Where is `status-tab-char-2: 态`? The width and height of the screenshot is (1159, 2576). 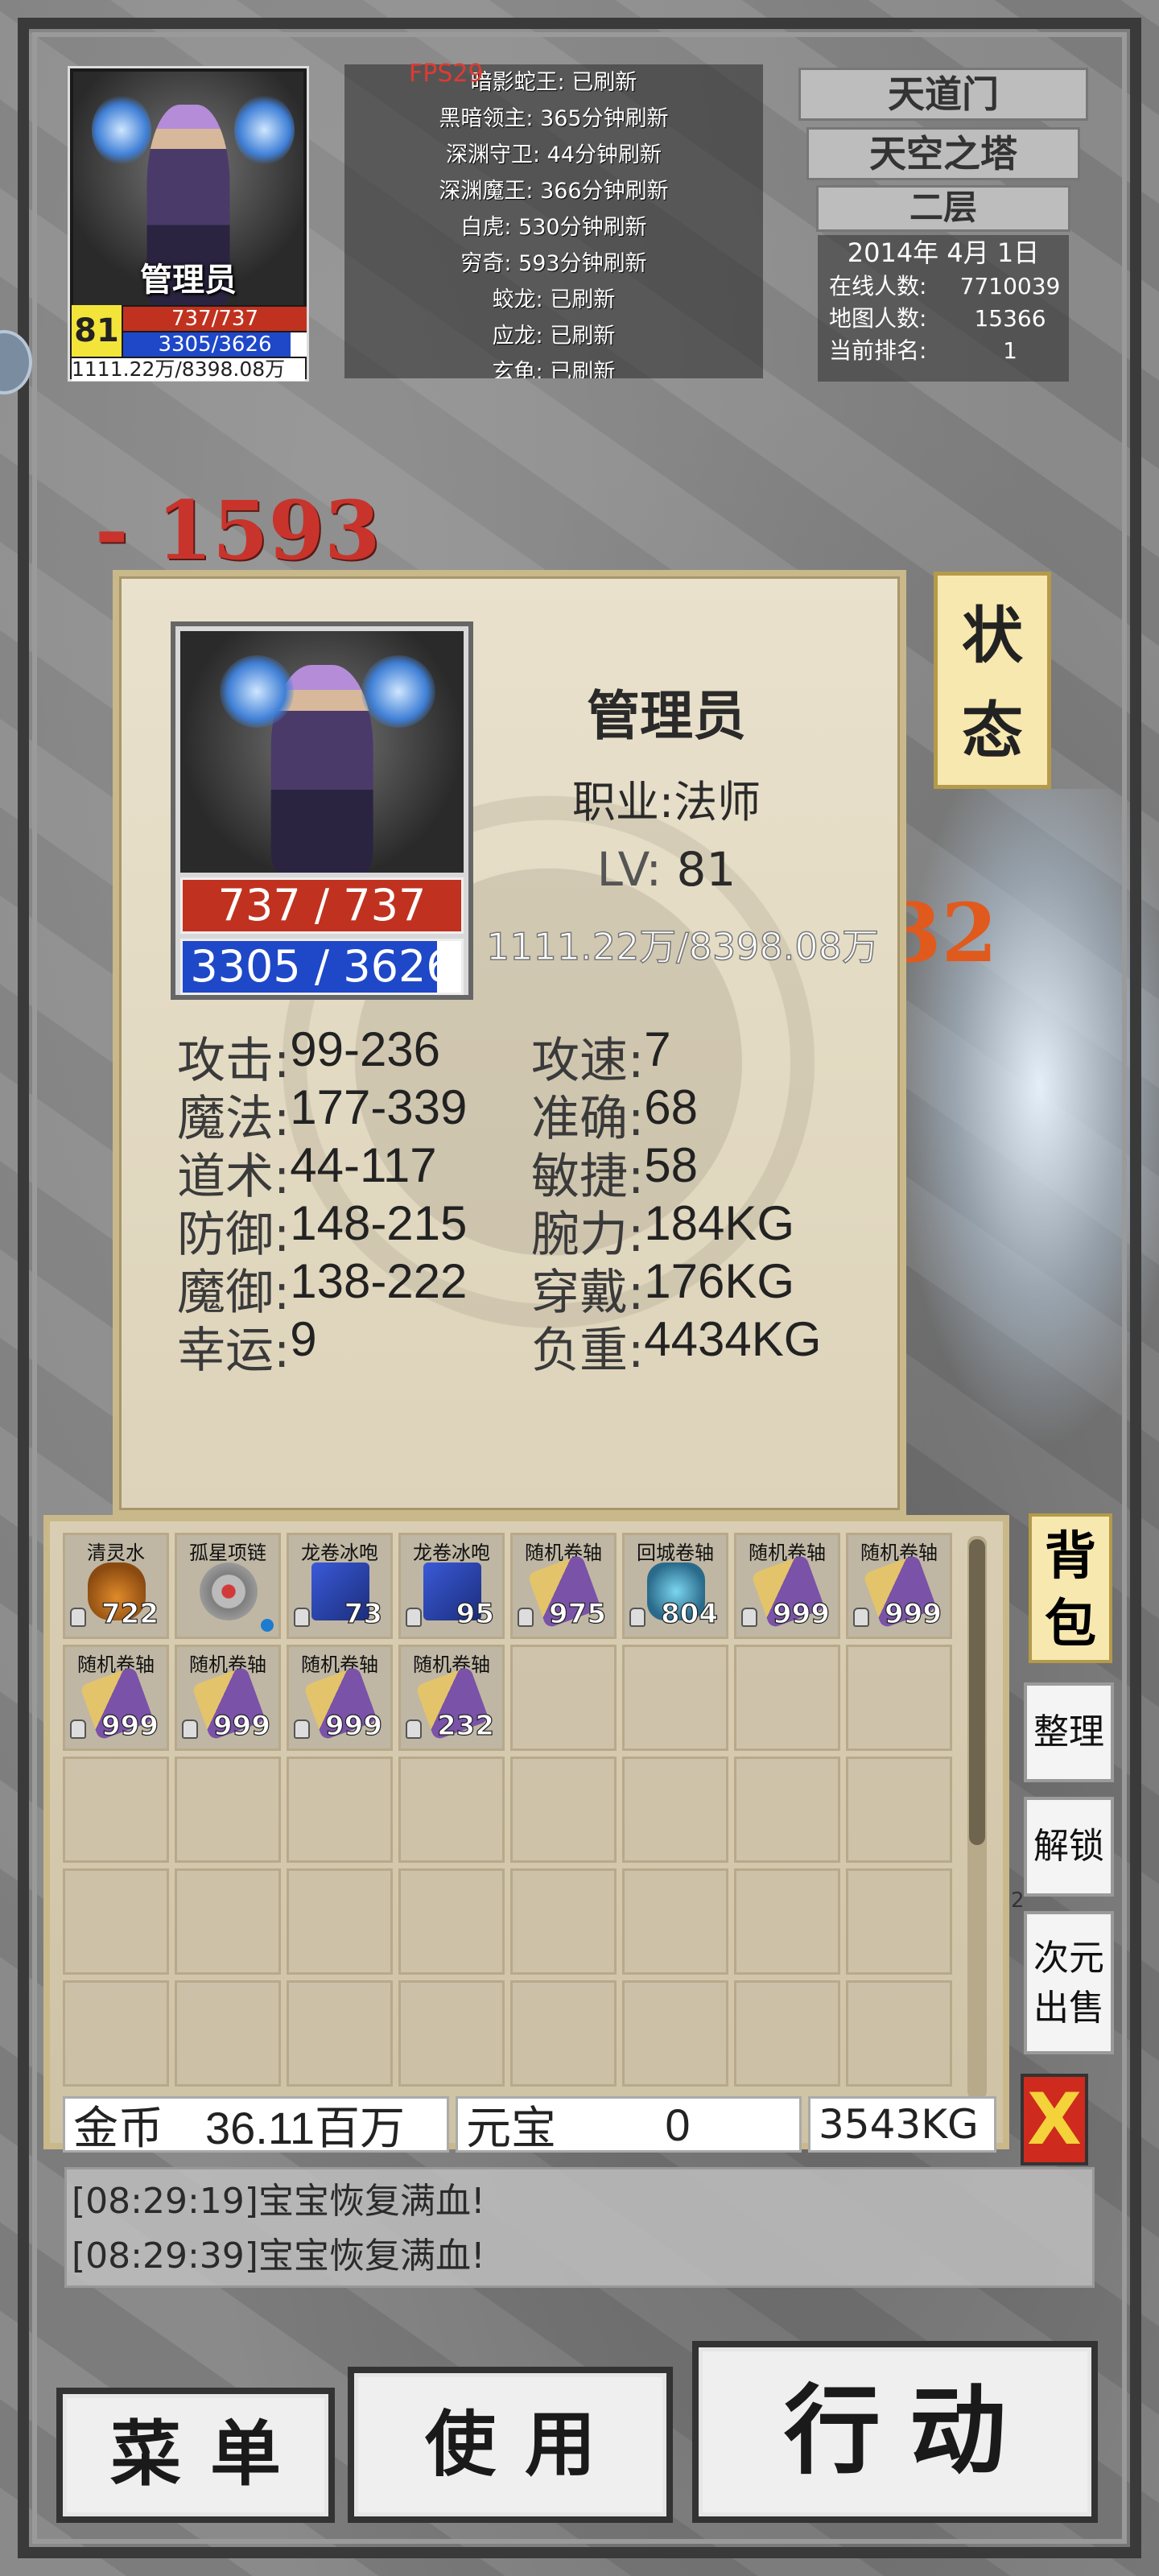 status-tab-char-2: 态 is located at coordinates (992, 730).